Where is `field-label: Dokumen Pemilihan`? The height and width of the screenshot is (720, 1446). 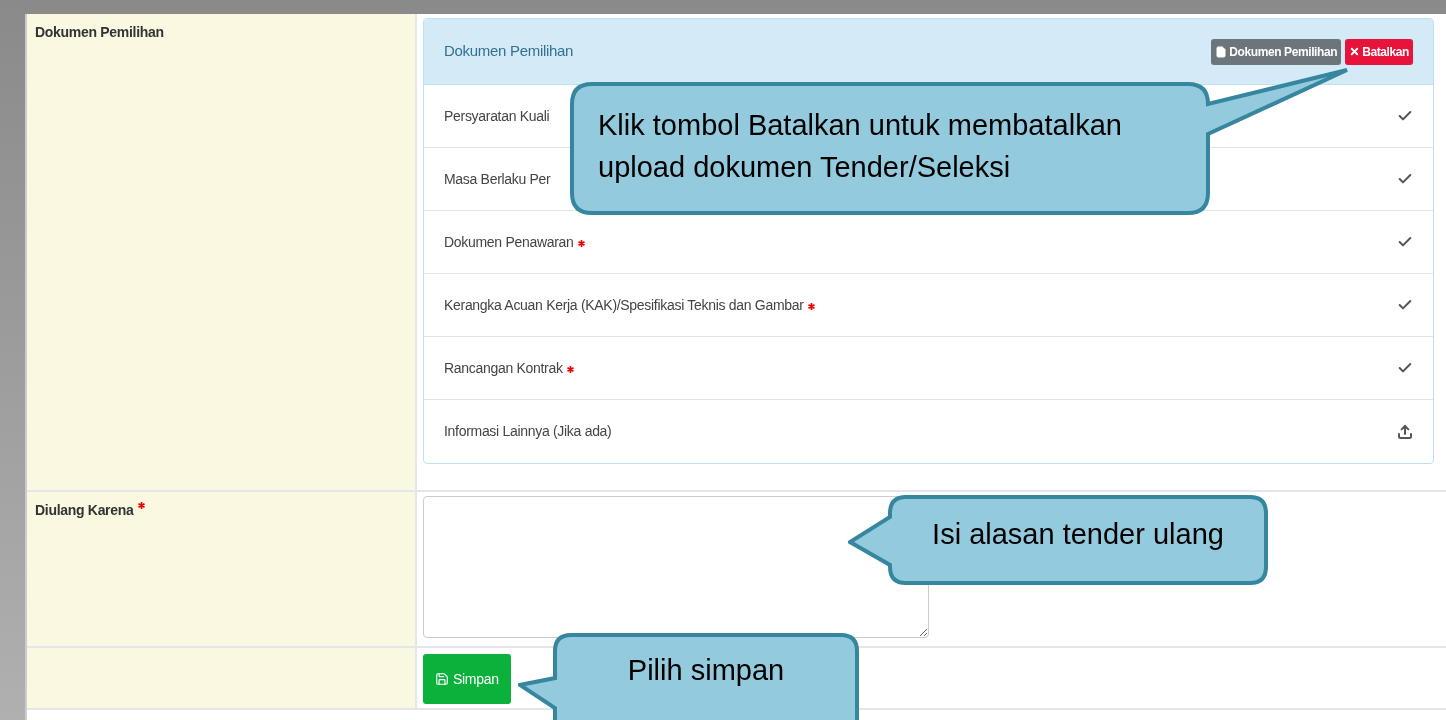 field-label: Dokumen Pemilihan is located at coordinates (99, 32).